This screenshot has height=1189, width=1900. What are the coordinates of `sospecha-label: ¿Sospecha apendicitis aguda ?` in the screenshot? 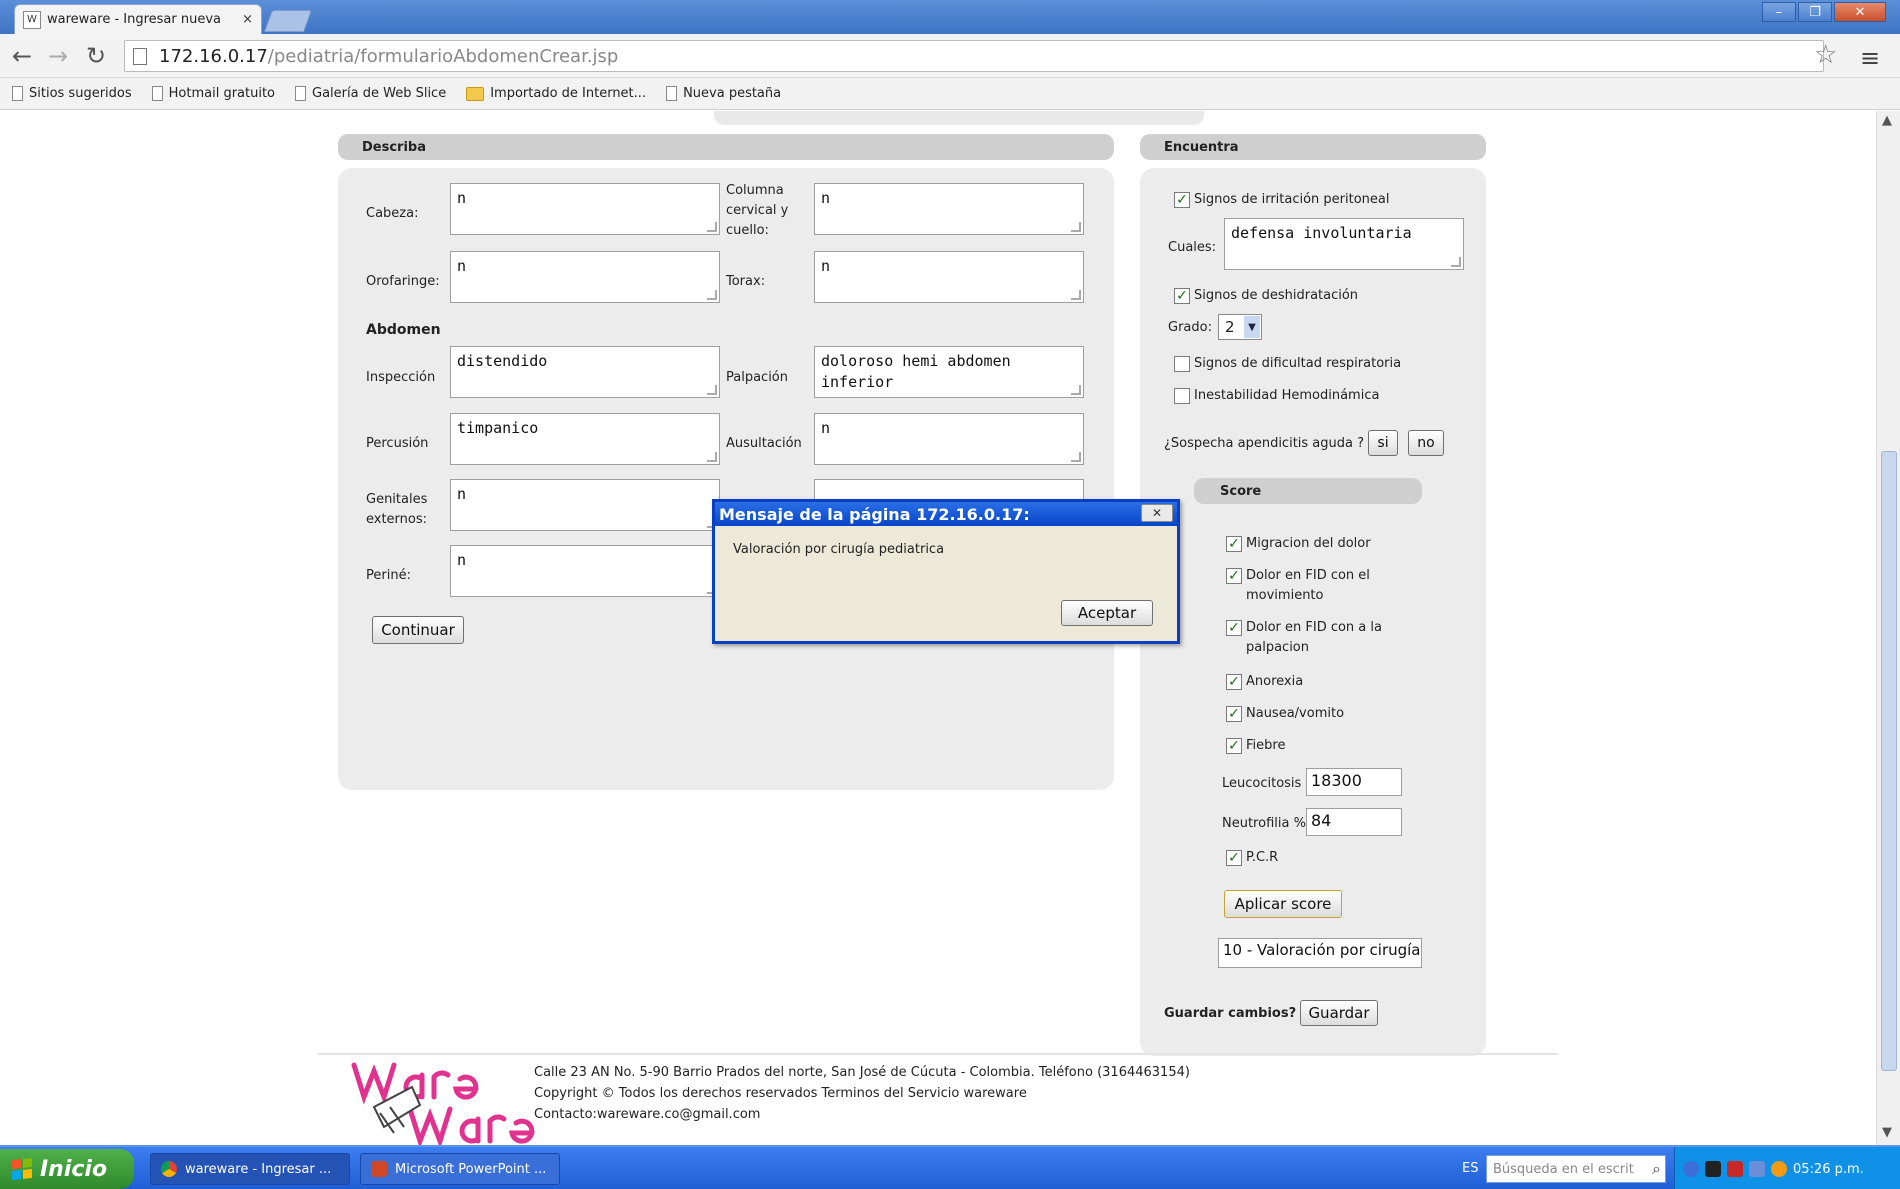 It's located at (1264, 443).